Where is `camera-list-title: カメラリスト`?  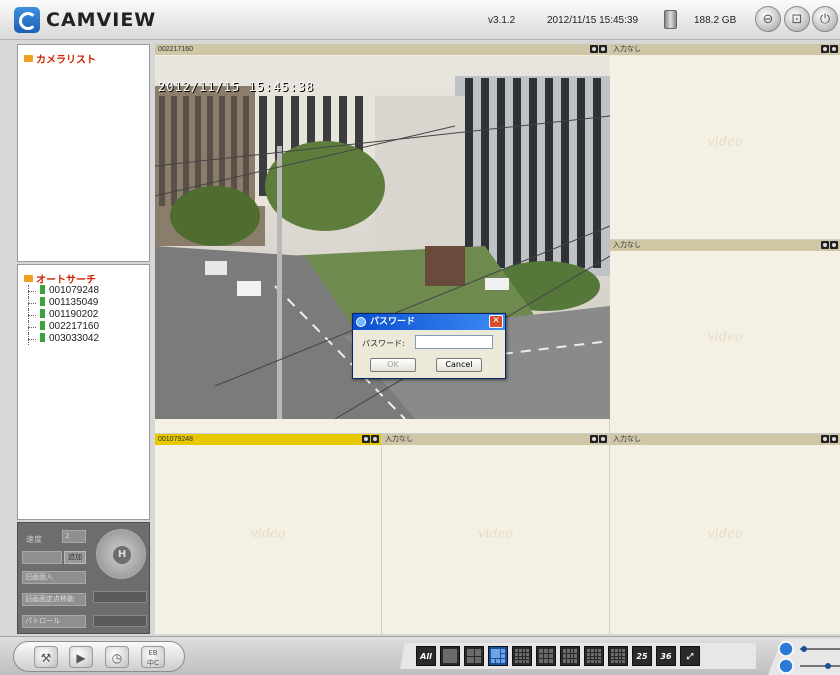
camera-list-title: カメラリスト is located at coordinates (60, 58).